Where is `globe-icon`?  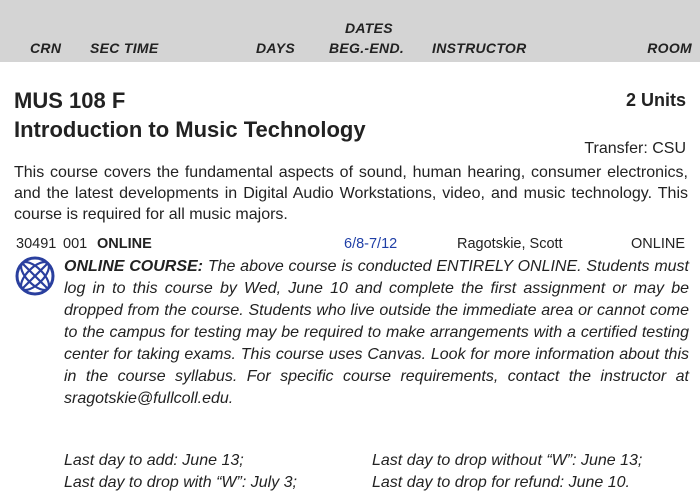
globe-icon is located at coordinates (35, 276).